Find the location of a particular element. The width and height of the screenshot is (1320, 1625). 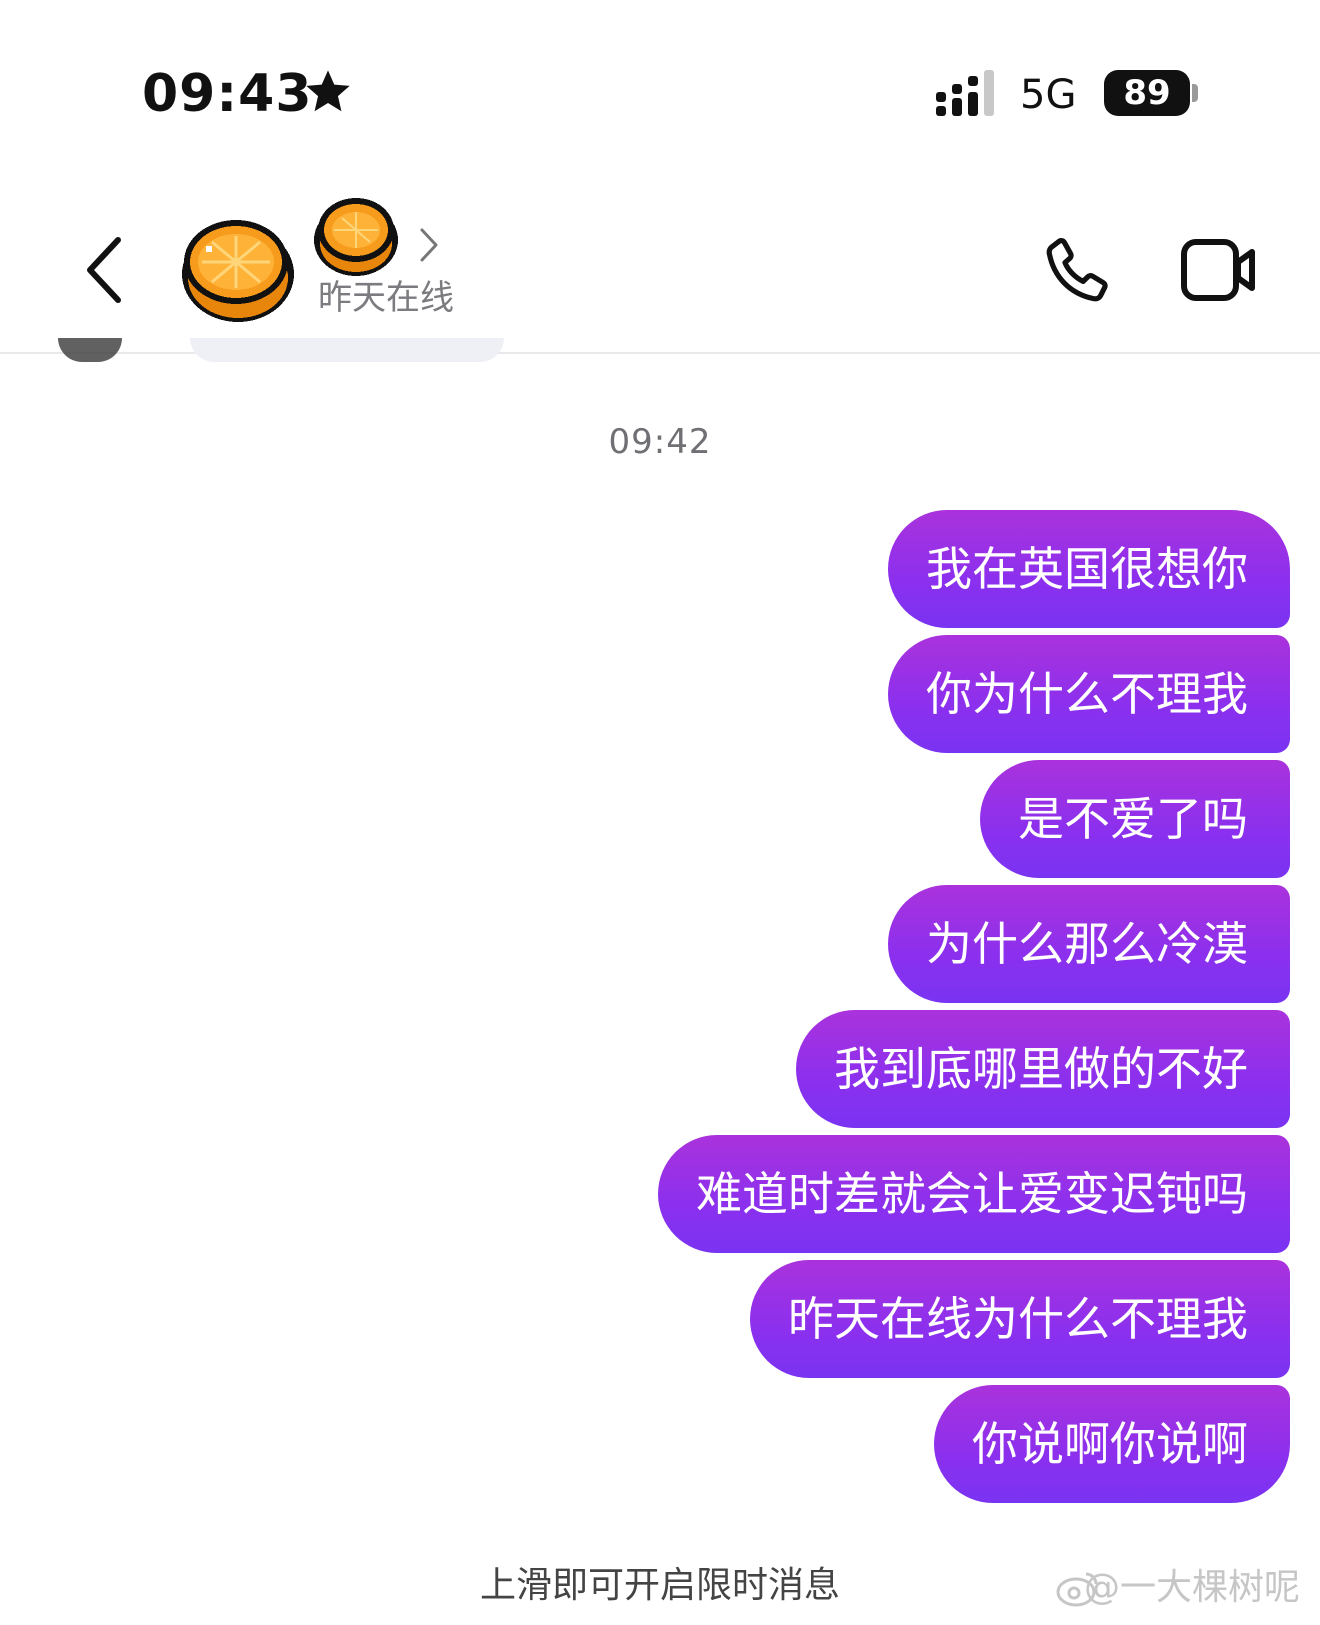

message-bubble: 难道时差就会让爱变迟钝吗 is located at coordinates (974, 1194).